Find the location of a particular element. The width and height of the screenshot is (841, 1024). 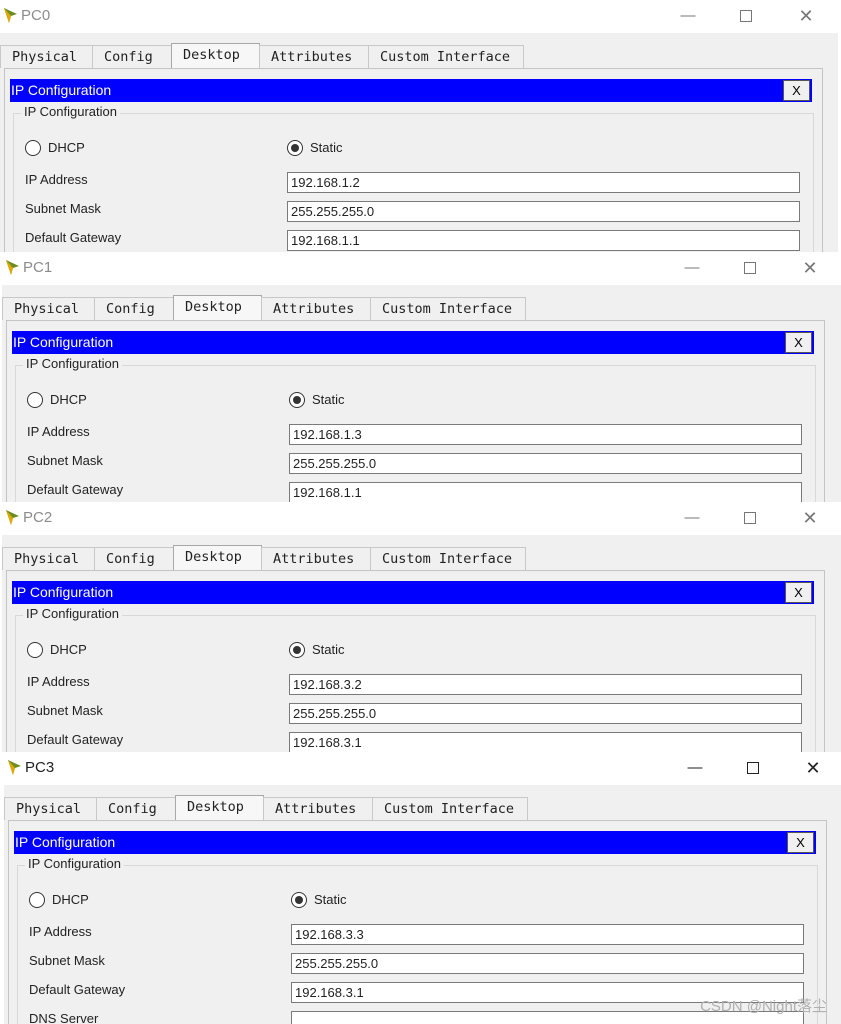

ip-address-field: 192.168.3.3 is located at coordinates (547, 934).